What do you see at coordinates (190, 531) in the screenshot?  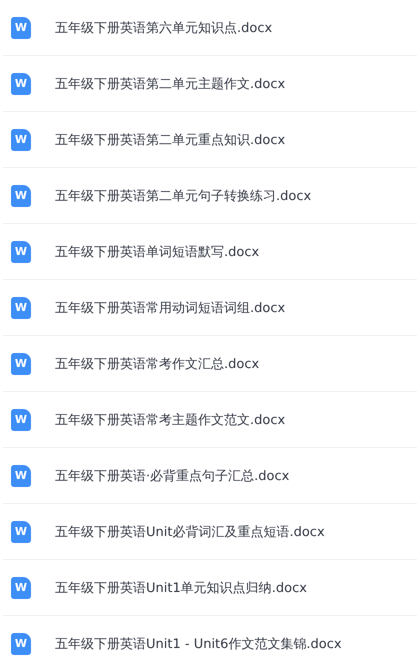 I see `file-name: 五年级下册英语Unit必背词汇及重点短语.docx` at bounding box center [190, 531].